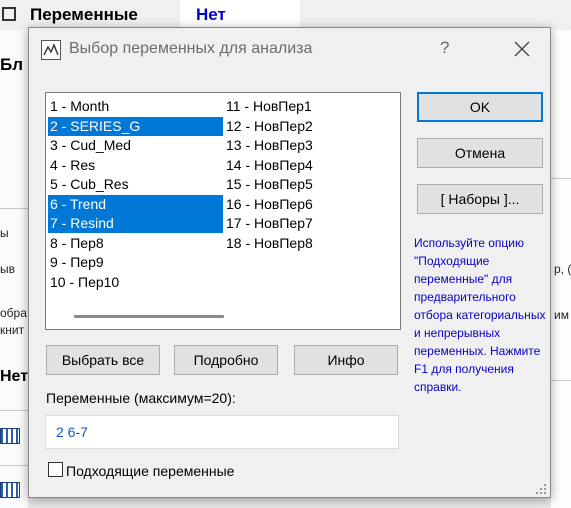 Image resolution: width=571 pixels, height=508 pixels. I want to click on close-button, so click(522, 49).